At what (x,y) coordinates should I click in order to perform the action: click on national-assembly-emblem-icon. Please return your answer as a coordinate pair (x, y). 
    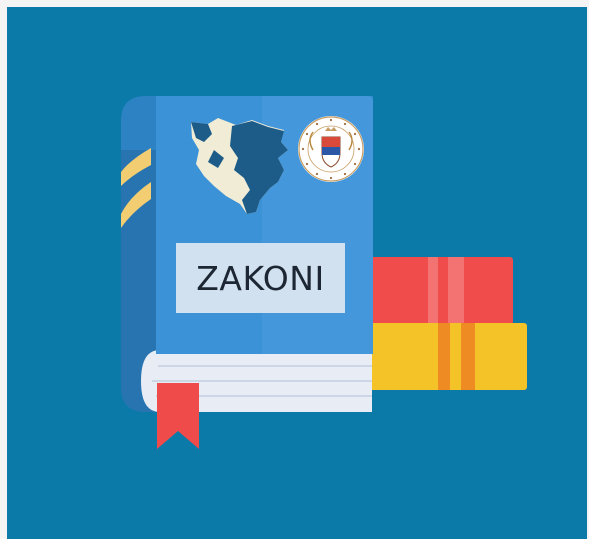
    Looking at the image, I should click on (331, 149).